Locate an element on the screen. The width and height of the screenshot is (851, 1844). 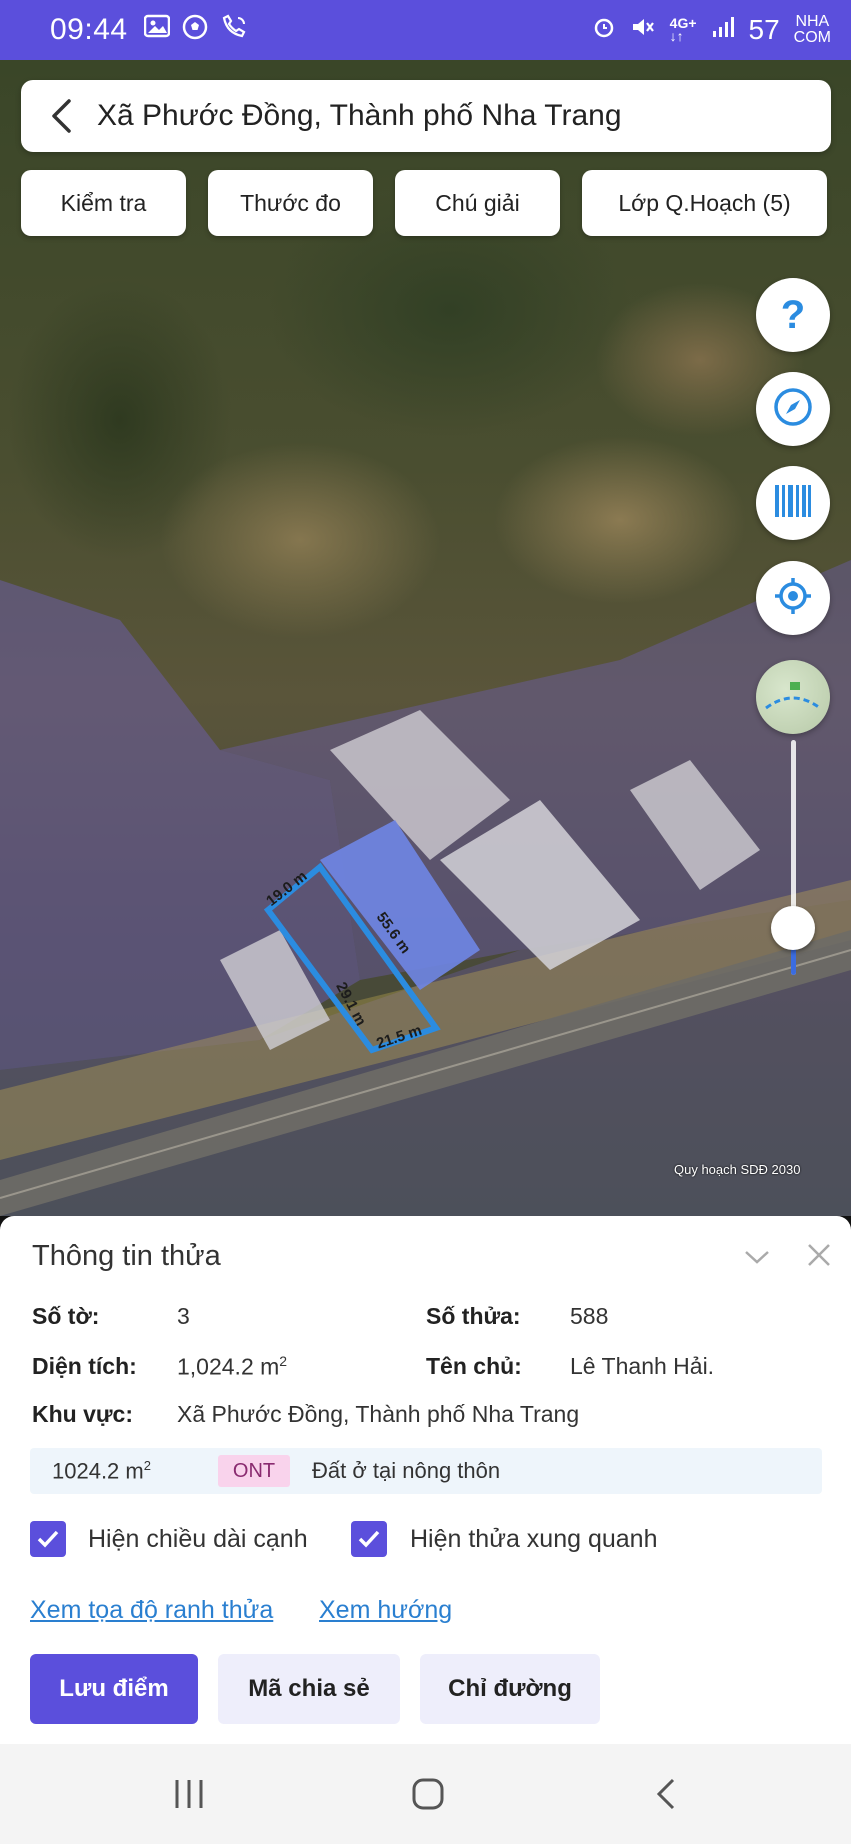
land-use-description: Đất ở tại nông thôn is located at coordinates (406, 1470).